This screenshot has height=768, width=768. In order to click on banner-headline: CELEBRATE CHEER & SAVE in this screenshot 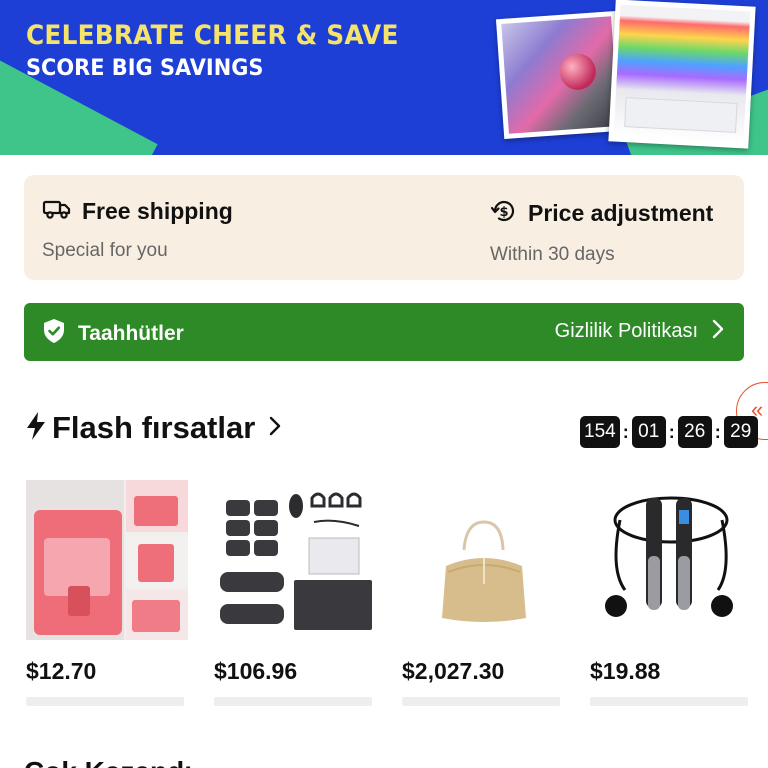, I will do `click(212, 35)`.